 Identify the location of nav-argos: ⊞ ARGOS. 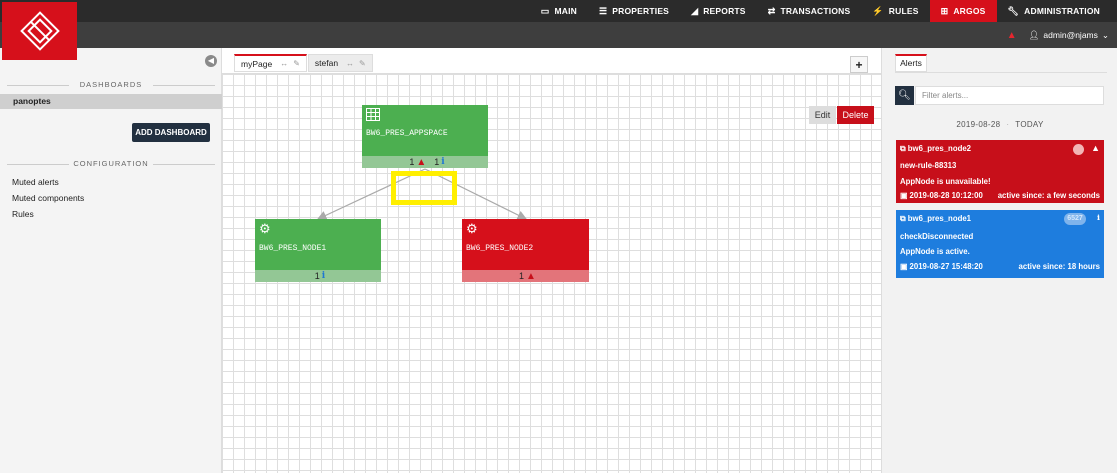
(963, 11).